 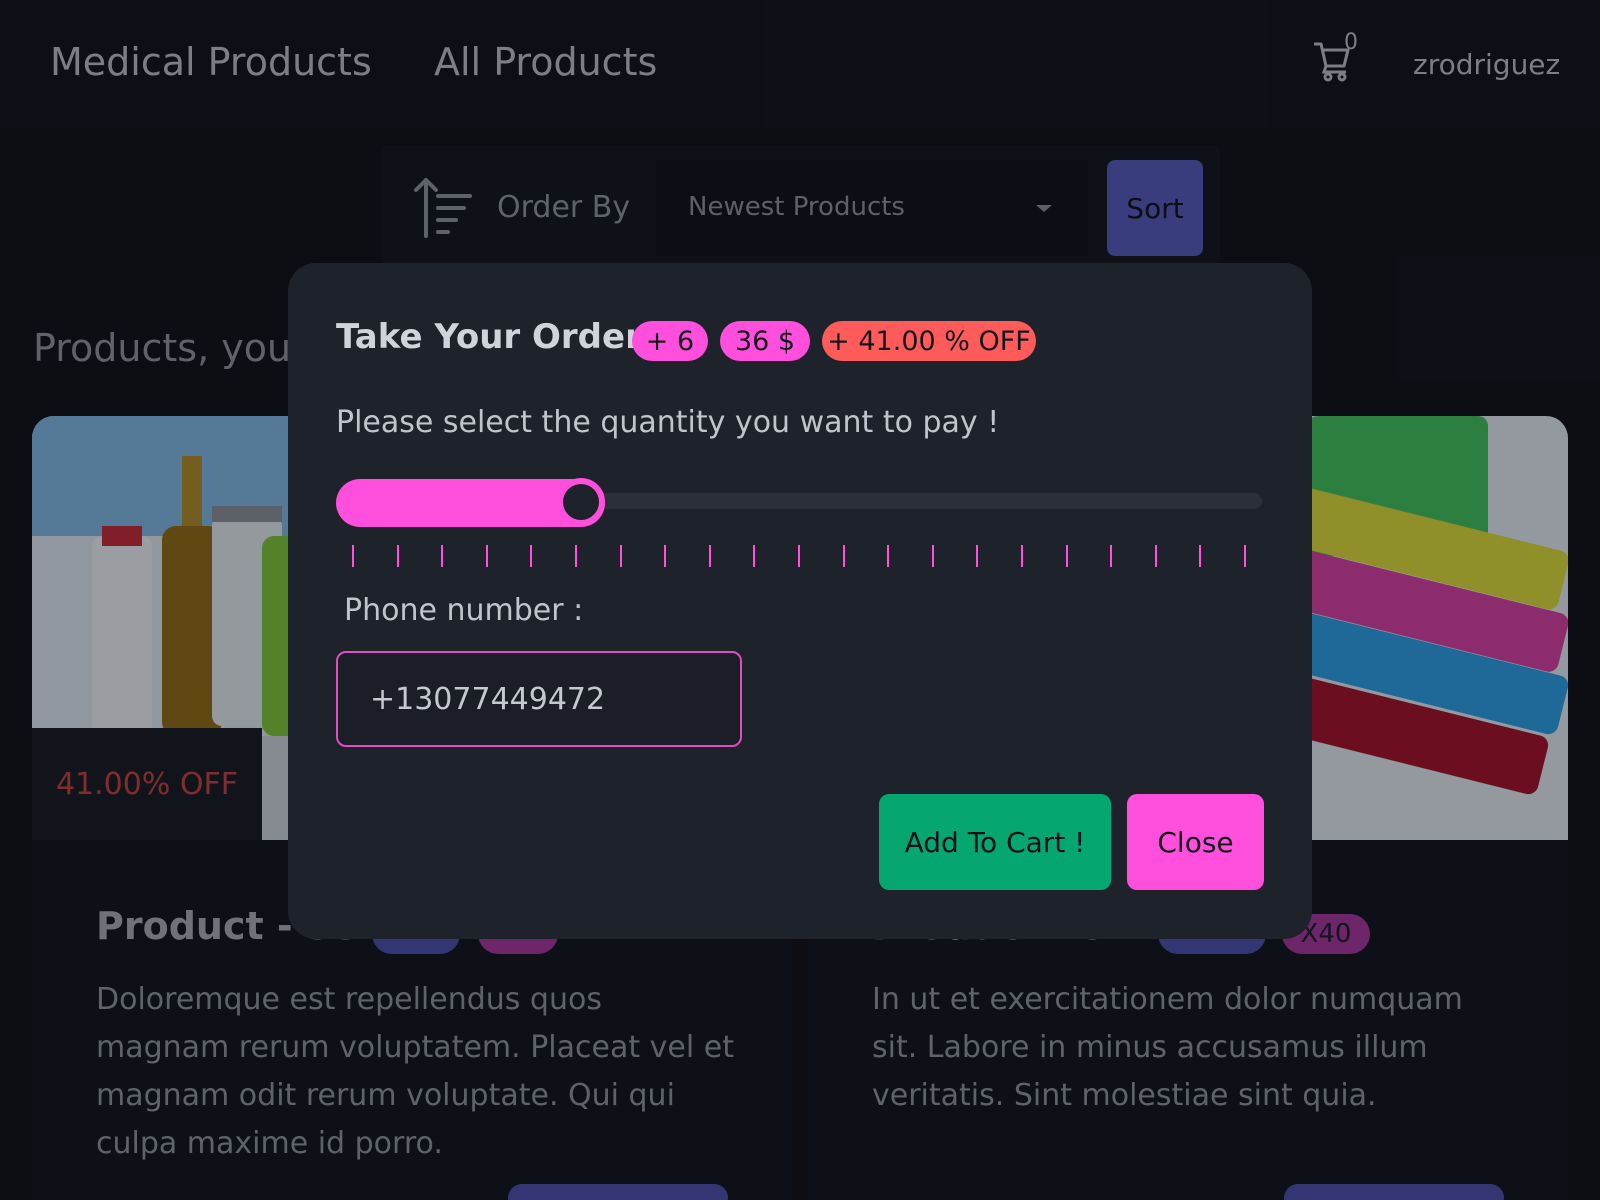 What do you see at coordinates (539, 699) in the screenshot?
I see `phone-number-input` at bounding box center [539, 699].